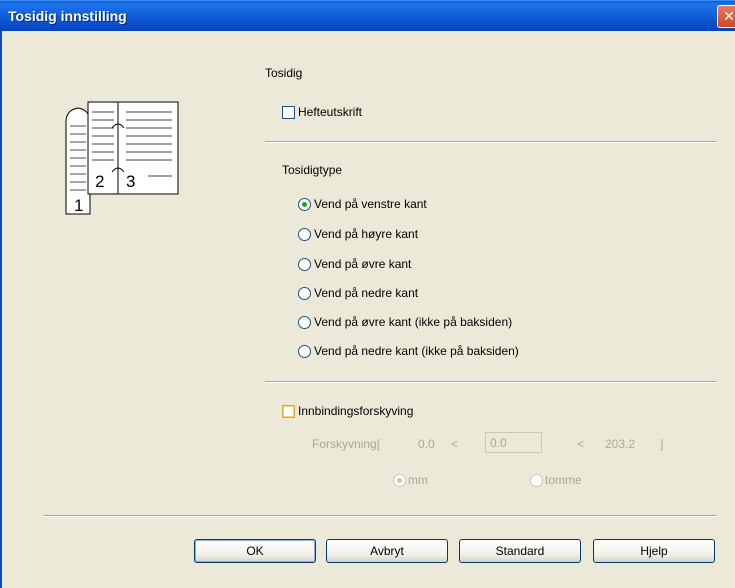  What do you see at coordinates (399, 480) in the screenshot?
I see `unit-mm-radio` at bounding box center [399, 480].